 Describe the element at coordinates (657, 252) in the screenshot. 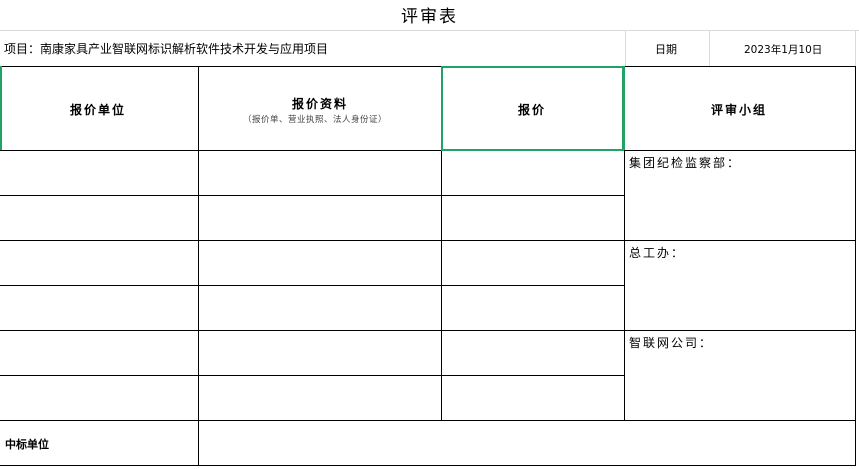

I see `panel-member-chief-engineer: 总工办：` at that location.